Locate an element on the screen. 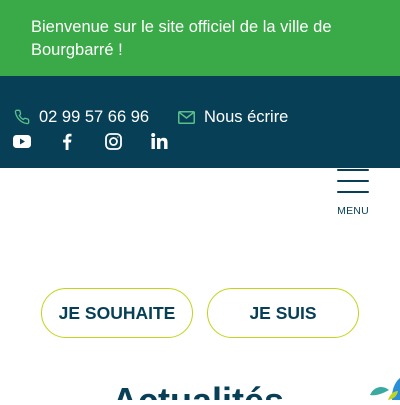 The height and width of the screenshot is (405, 400). je-souhaite-button: JE SOUHAITE is located at coordinates (117, 313).